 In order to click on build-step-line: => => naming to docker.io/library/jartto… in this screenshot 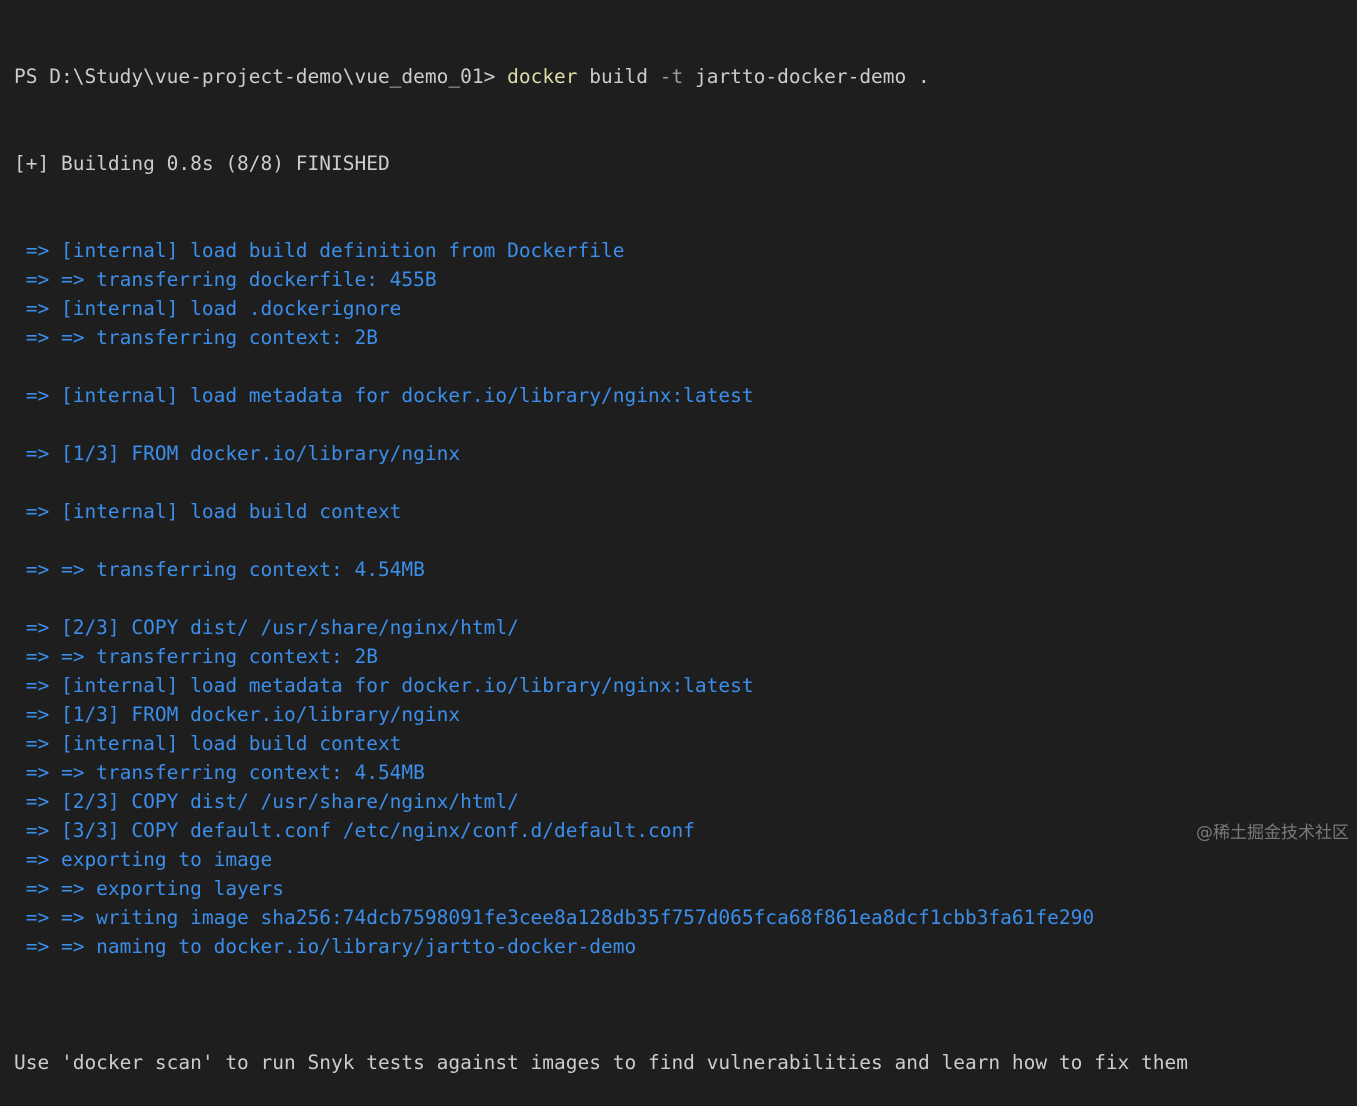, I will do `click(325, 946)`.